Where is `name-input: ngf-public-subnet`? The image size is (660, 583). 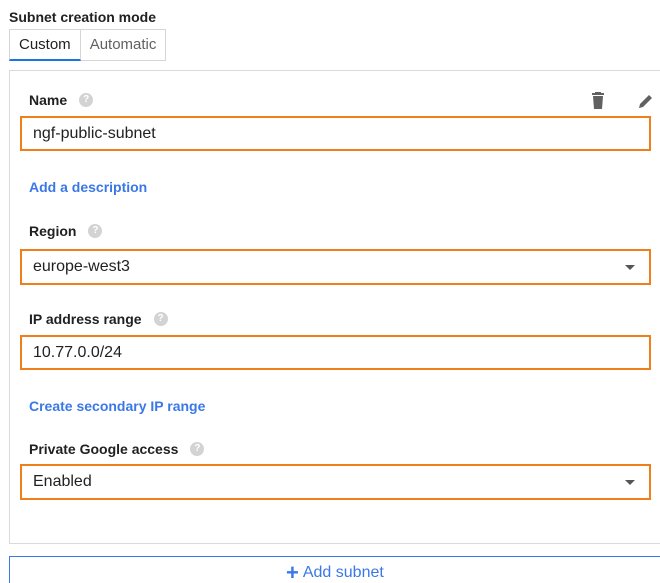 name-input: ngf-public-subnet is located at coordinates (335, 133).